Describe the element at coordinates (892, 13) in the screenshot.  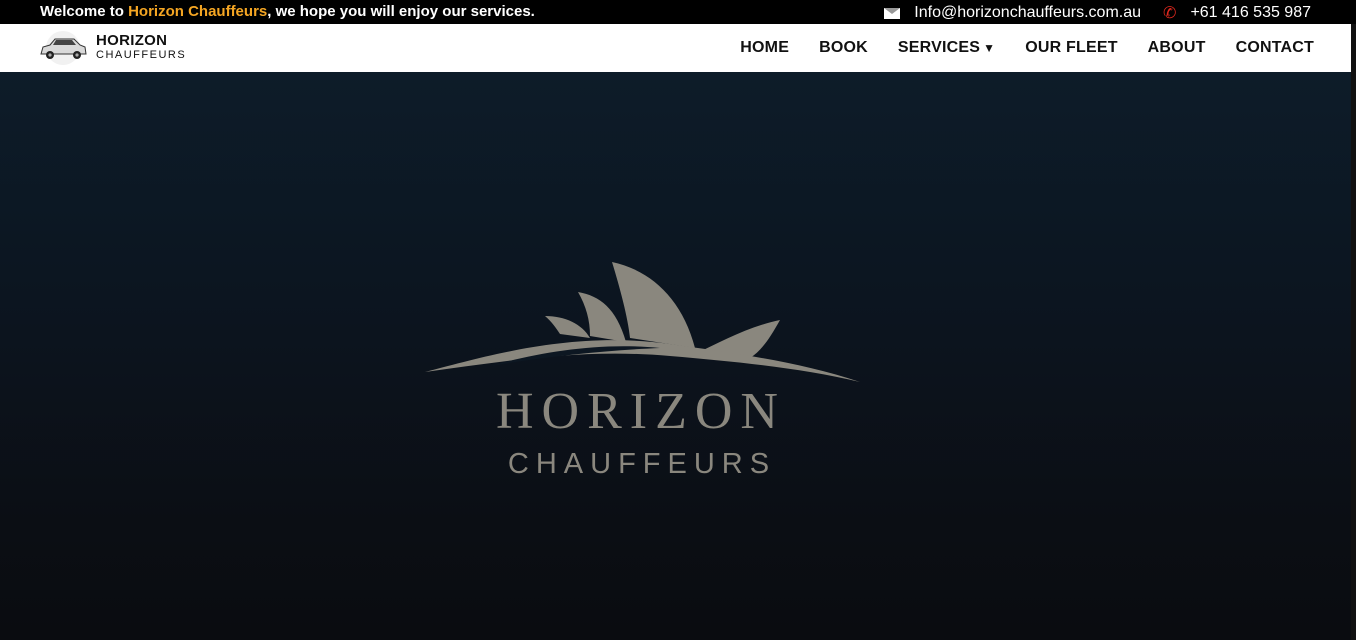
I see `envelope-icon` at that location.